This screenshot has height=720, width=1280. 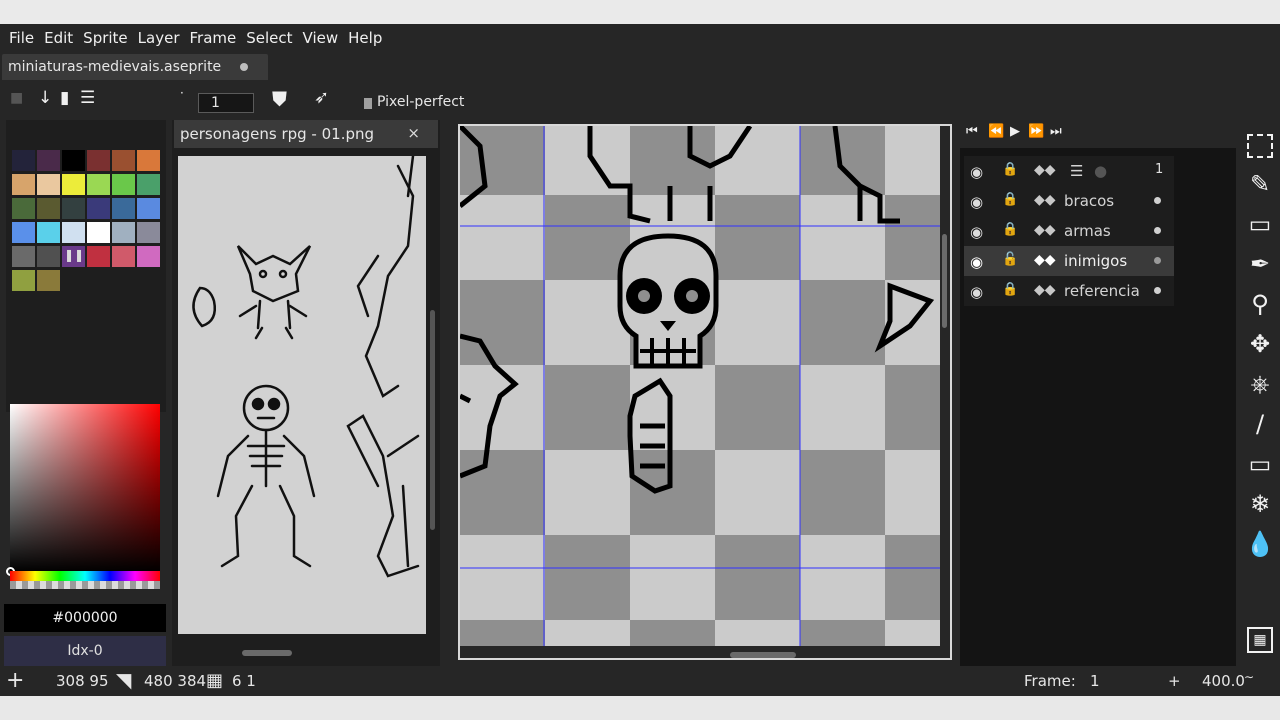 I want to click on arrow-down-icon: ↓, so click(x=45, y=98).